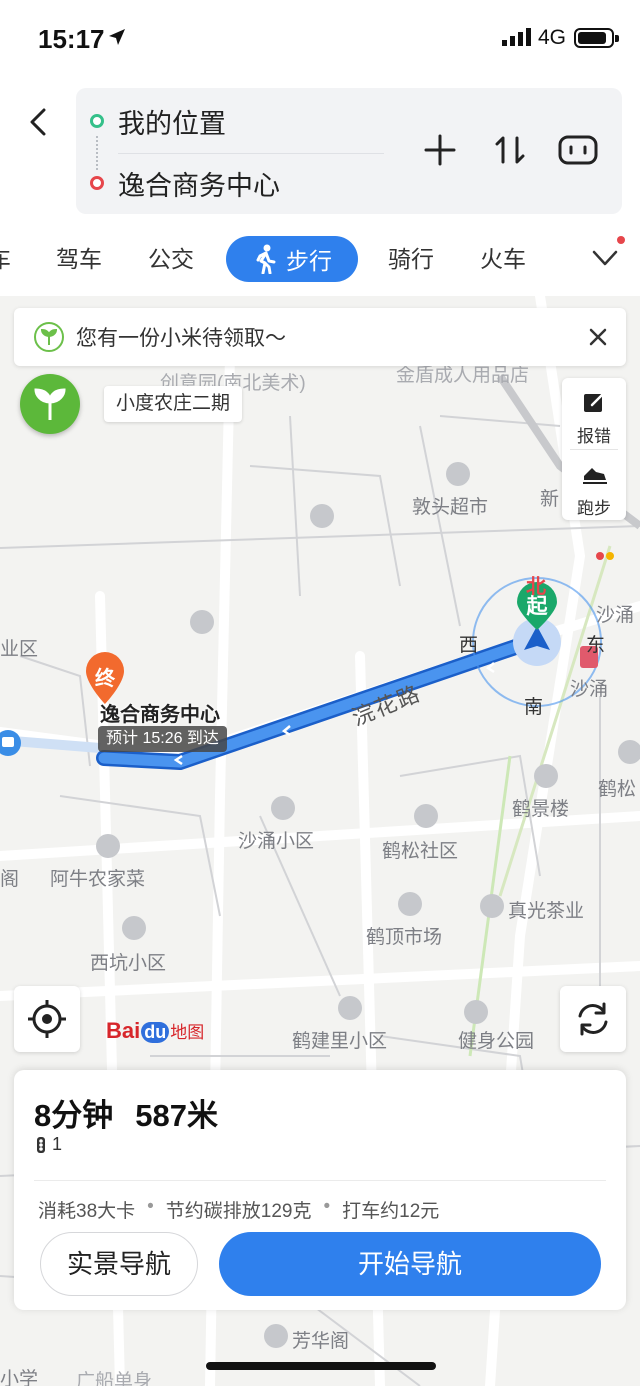 The width and height of the screenshot is (640, 1386). I want to click on carbon-text: 节约碳排放129克, so click(238, 1211).